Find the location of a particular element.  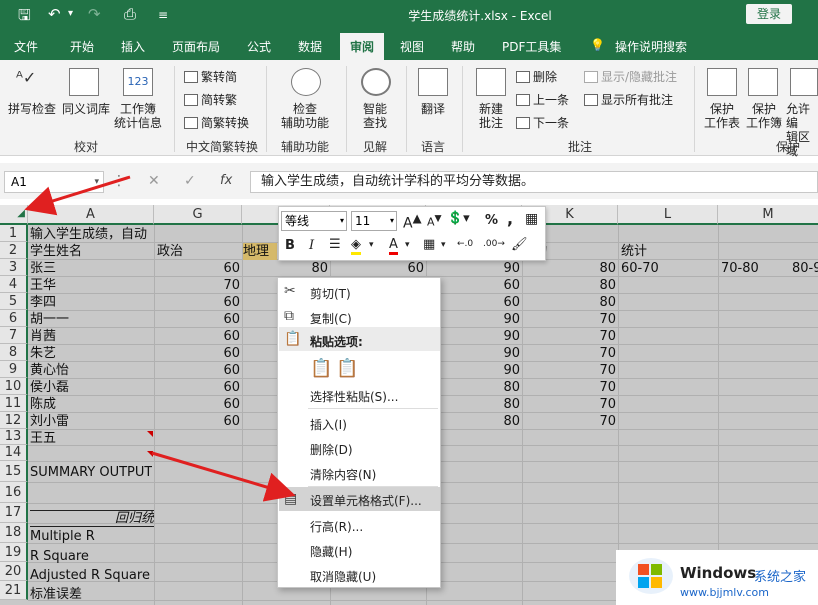

watermark-url: www.bjjmlv.com is located at coordinates (724, 592).